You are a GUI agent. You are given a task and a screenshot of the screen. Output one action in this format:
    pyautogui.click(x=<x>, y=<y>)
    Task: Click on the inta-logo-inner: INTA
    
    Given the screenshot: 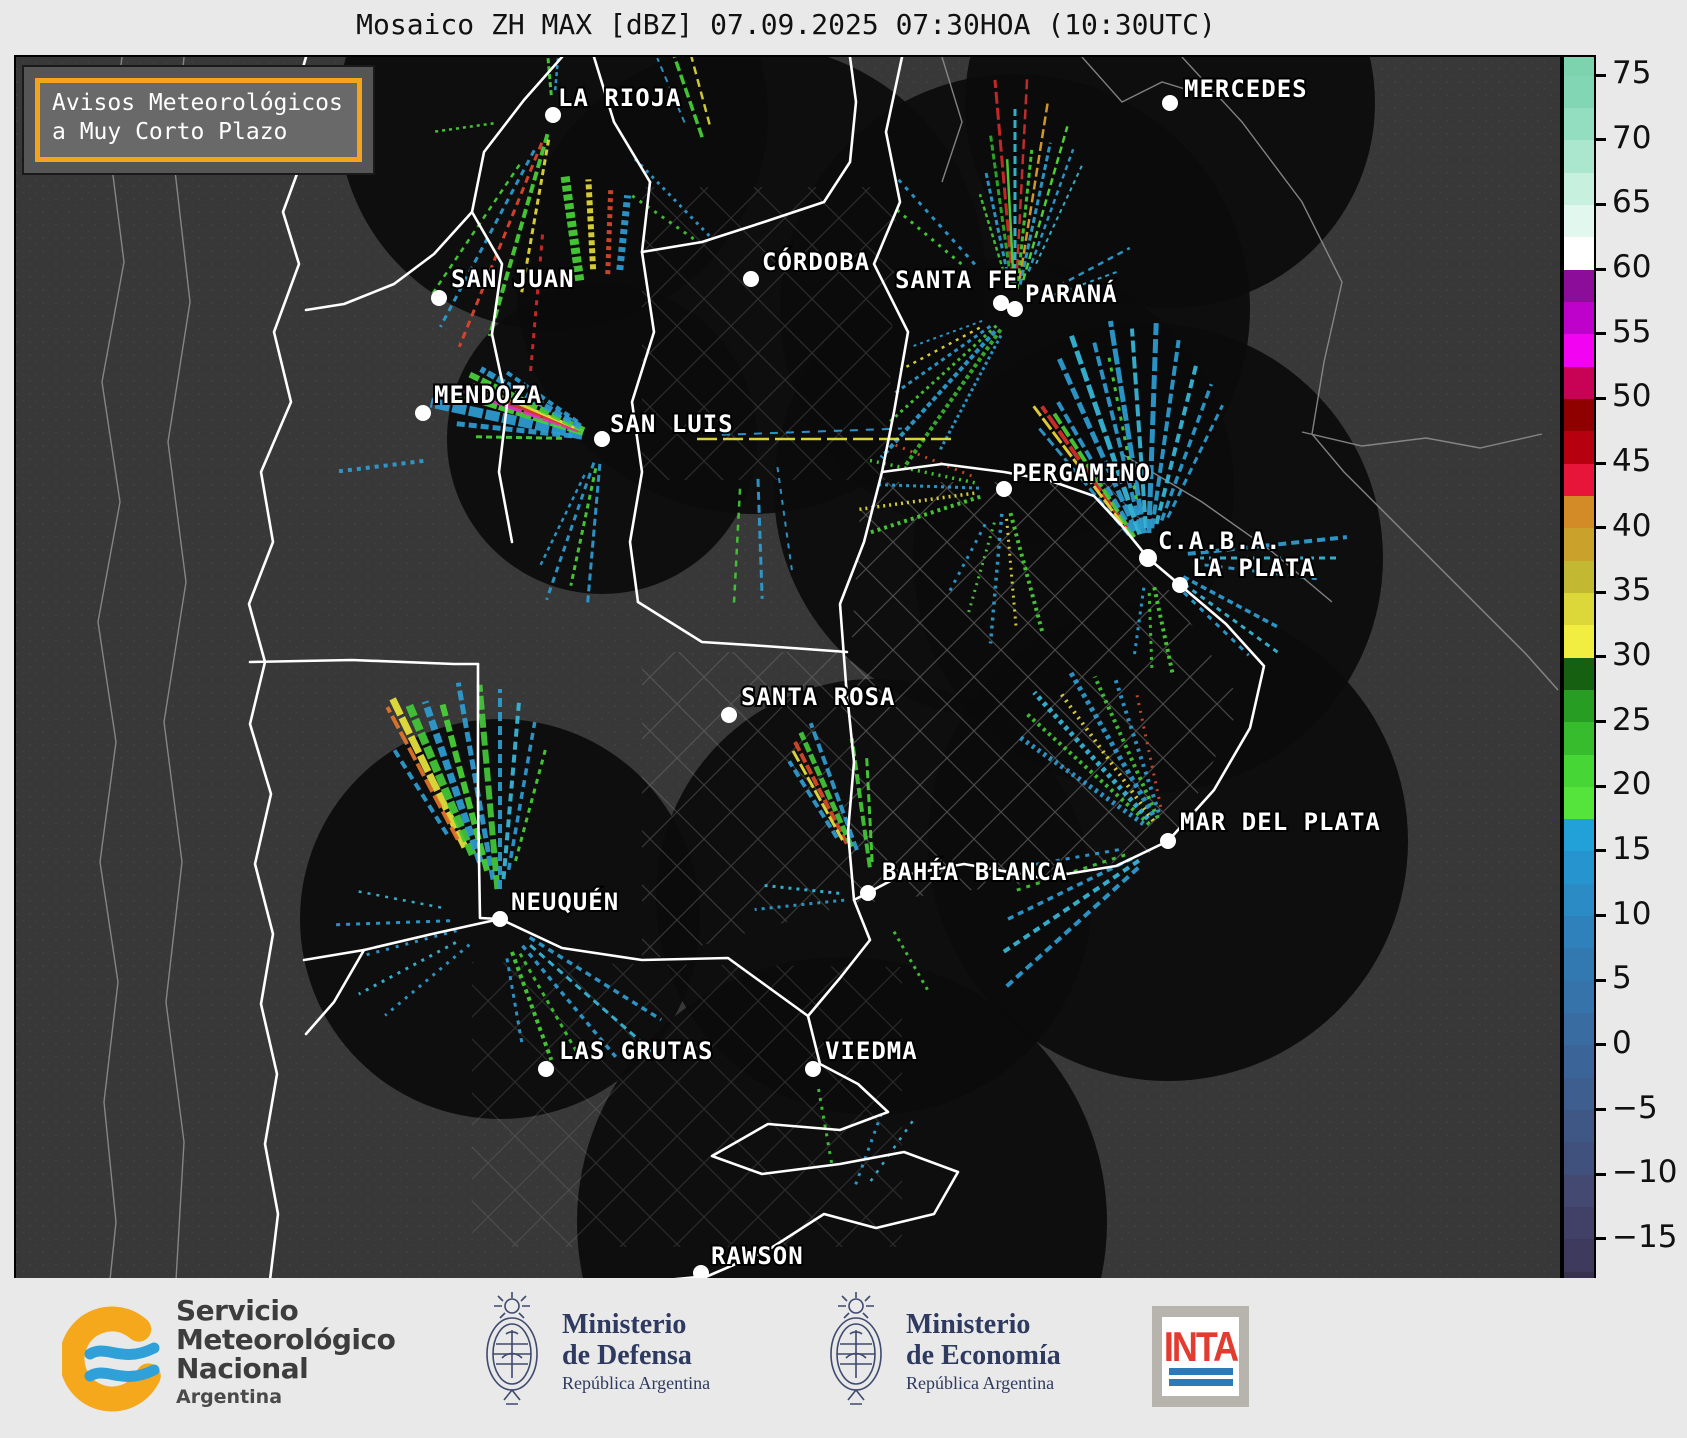 What is the action you would take?
    pyautogui.click(x=1200, y=1356)
    